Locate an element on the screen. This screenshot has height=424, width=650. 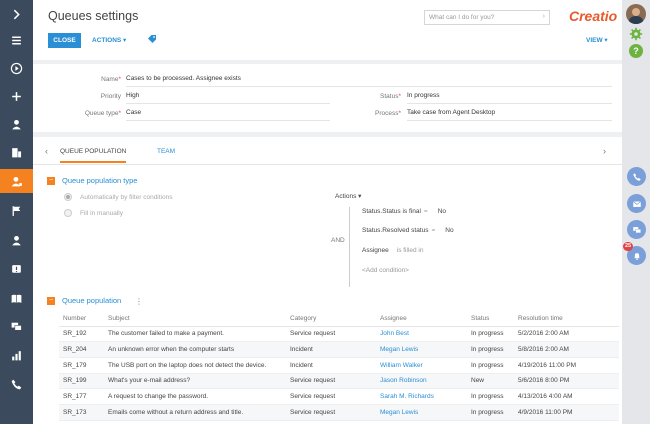
cell-resolution-time: 5/6/2016 8:00 PM is located at coordinates (566, 381).